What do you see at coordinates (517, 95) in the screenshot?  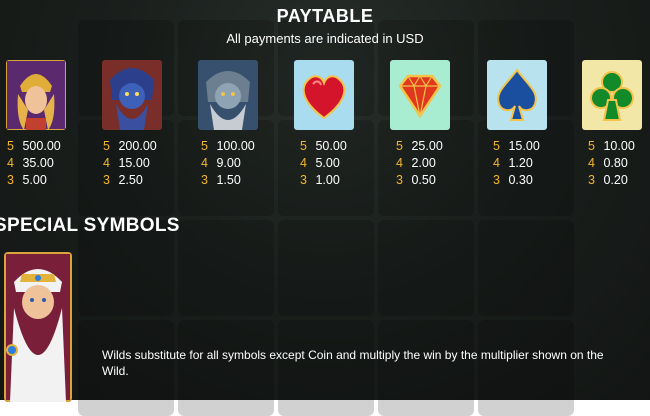 I see `spade-icon` at bounding box center [517, 95].